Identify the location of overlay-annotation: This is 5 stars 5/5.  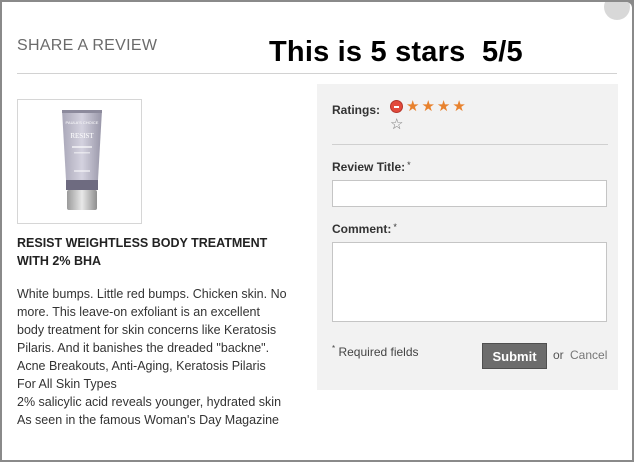
(396, 52).